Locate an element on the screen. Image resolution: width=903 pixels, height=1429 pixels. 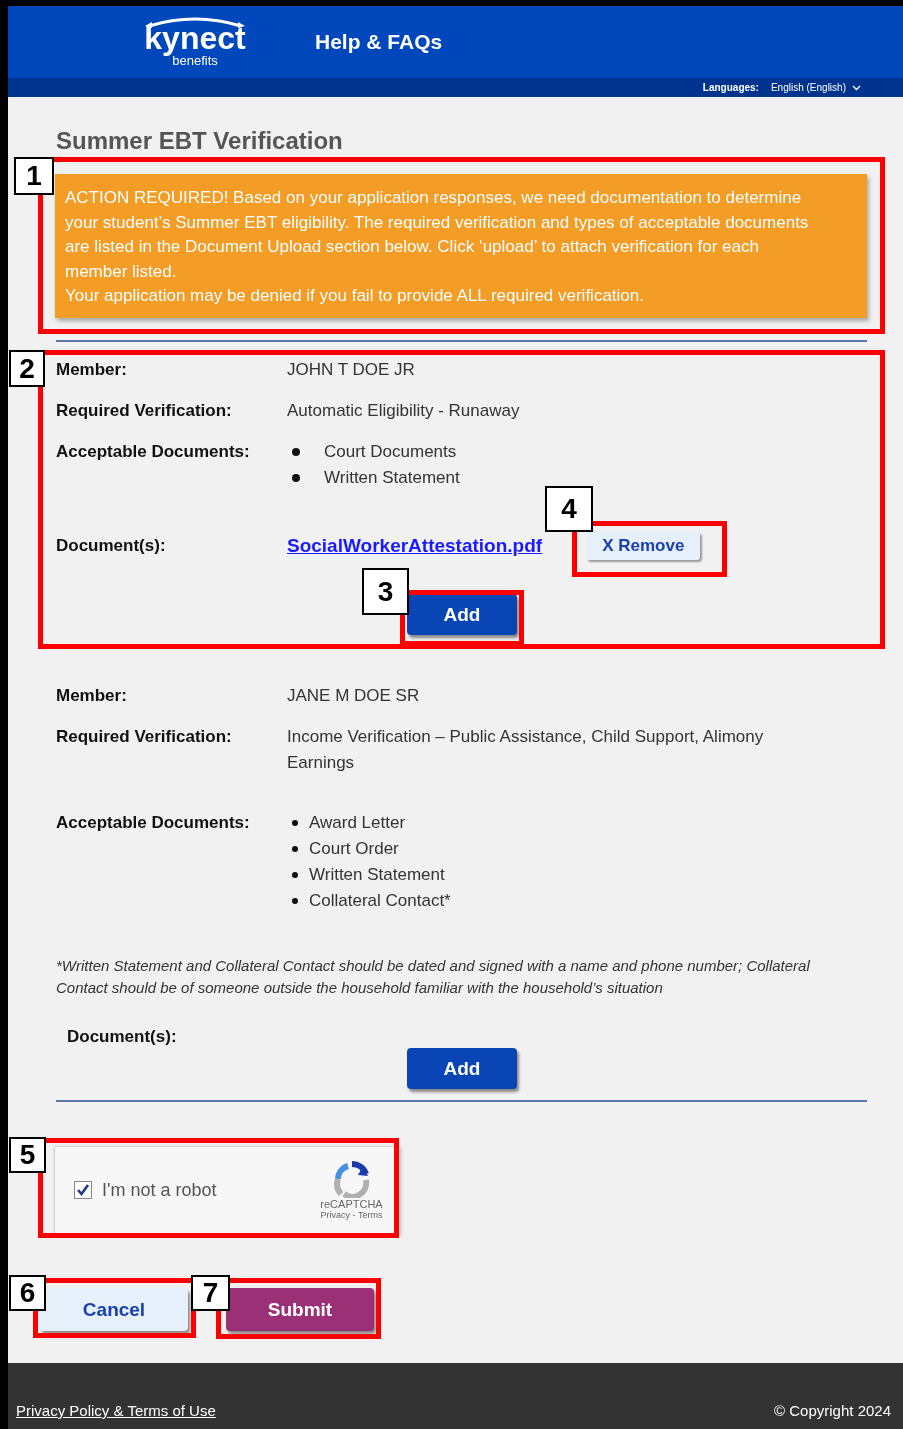
logo-subtext: benefits is located at coordinates (195, 61).